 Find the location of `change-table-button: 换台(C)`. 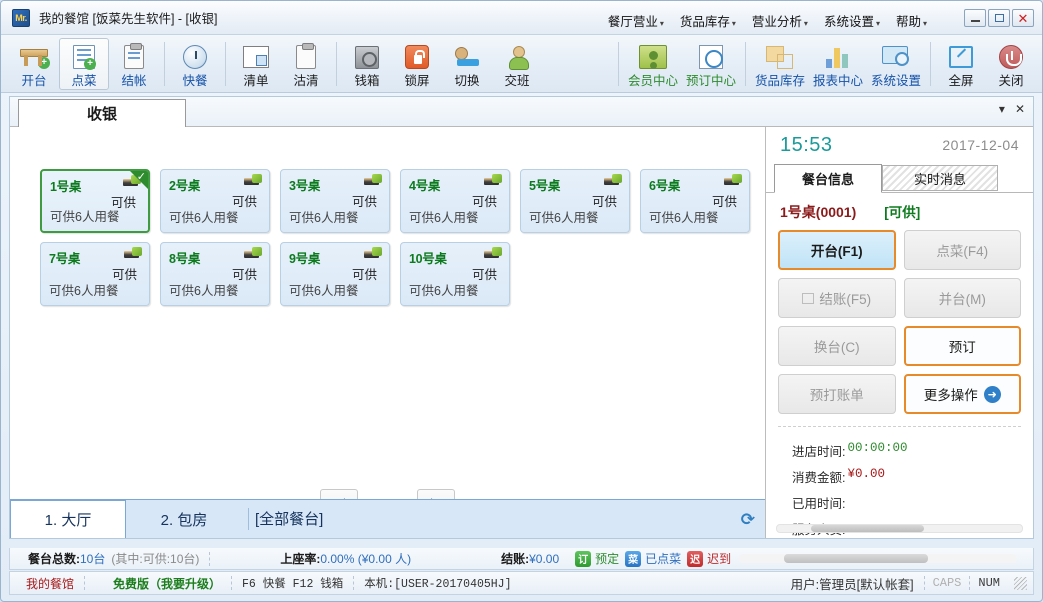

change-table-button: 换台(C) is located at coordinates (837, 346).